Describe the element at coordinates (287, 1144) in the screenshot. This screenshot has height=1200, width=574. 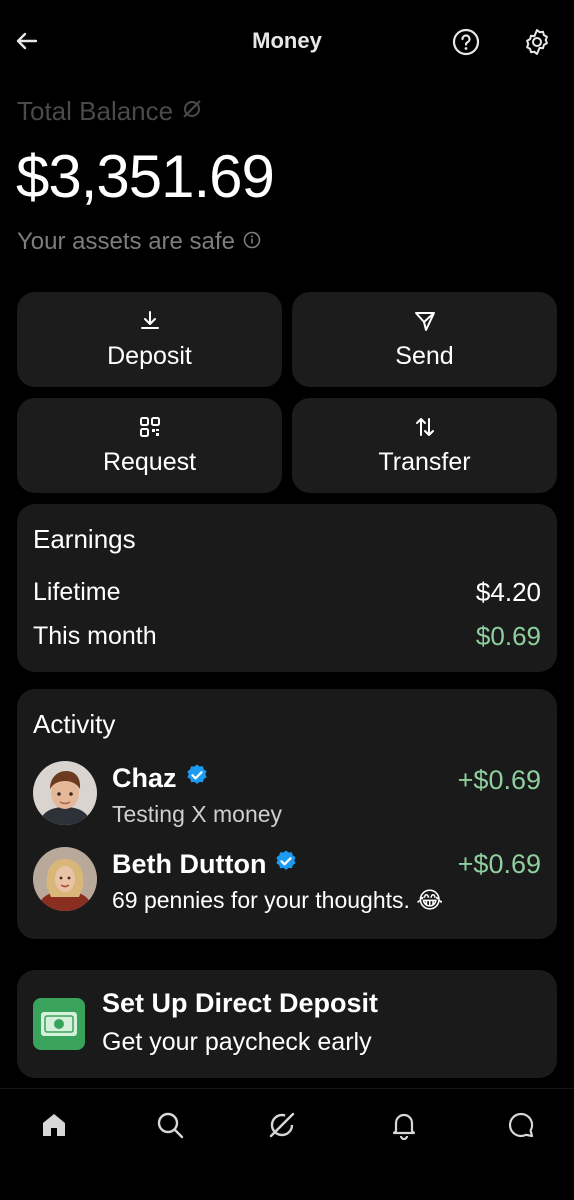
I see `bottom-nav` at that location.